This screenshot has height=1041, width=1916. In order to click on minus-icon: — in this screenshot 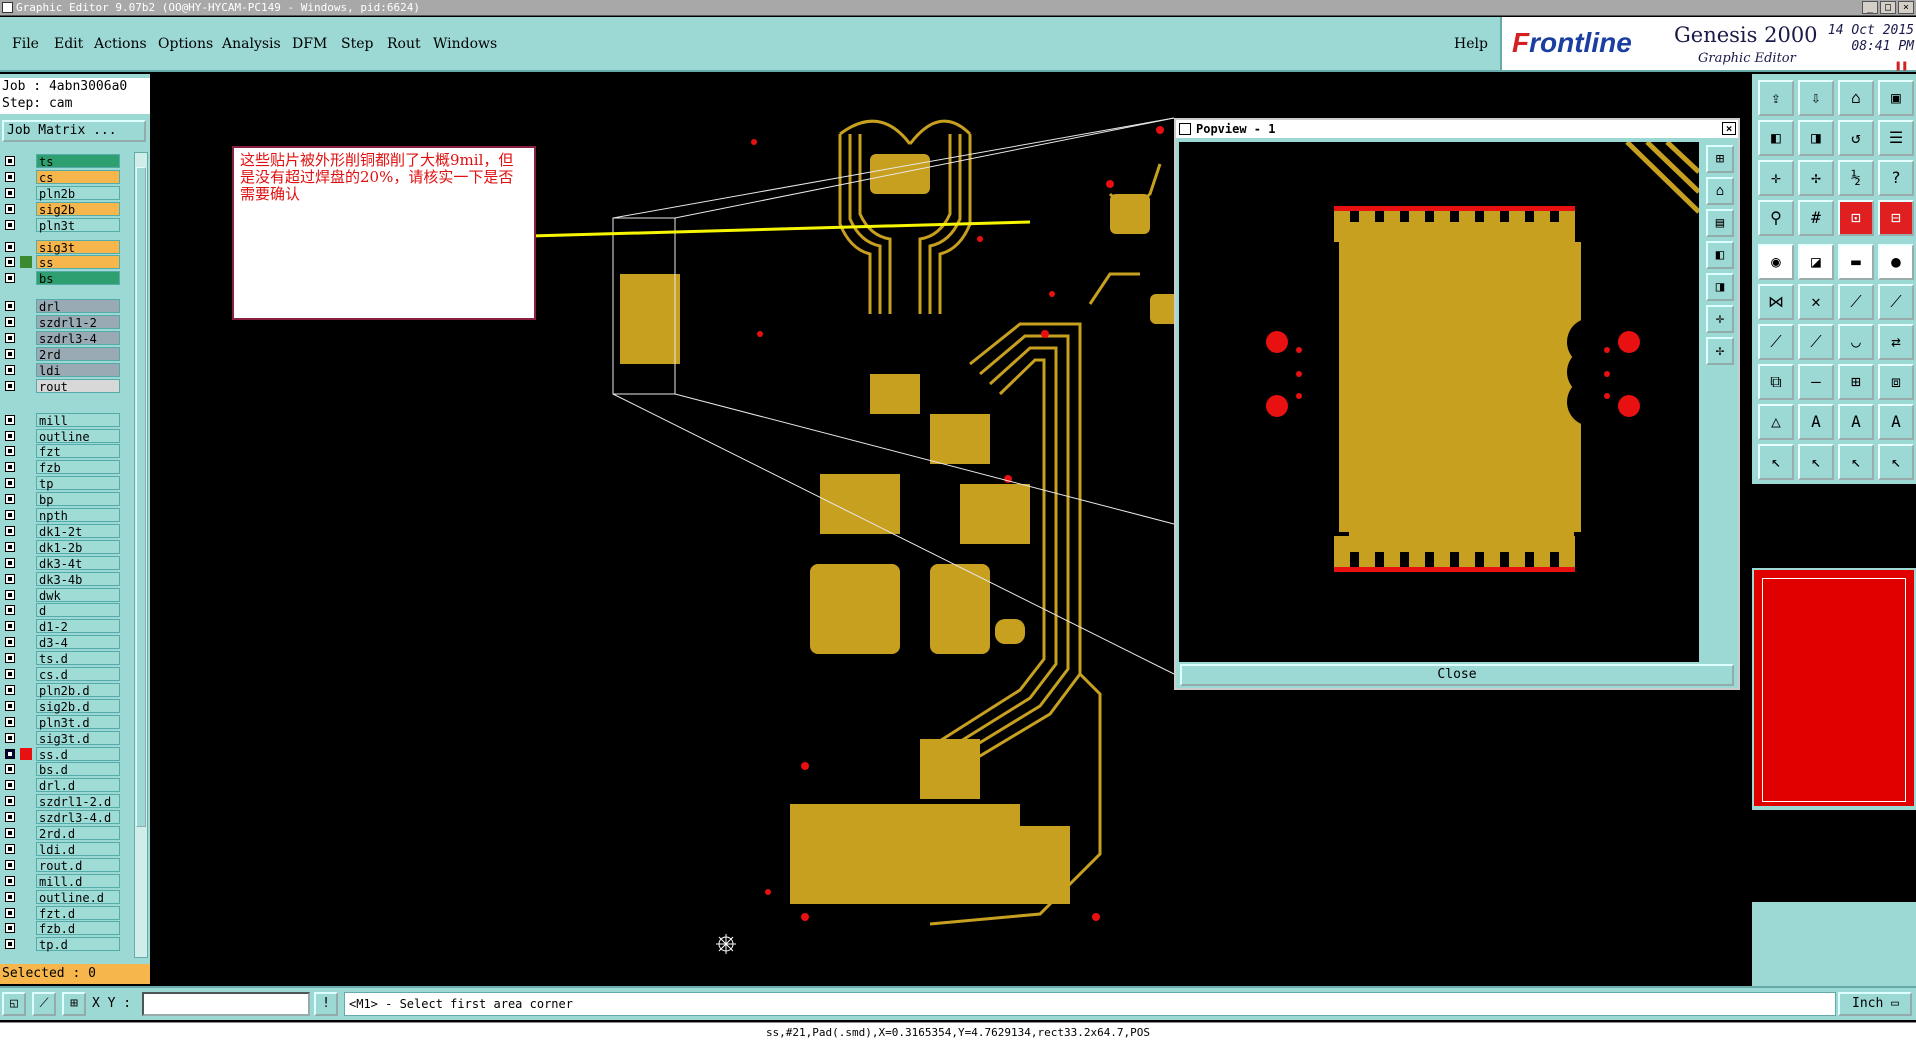, I will do `click(1816, 382)`.